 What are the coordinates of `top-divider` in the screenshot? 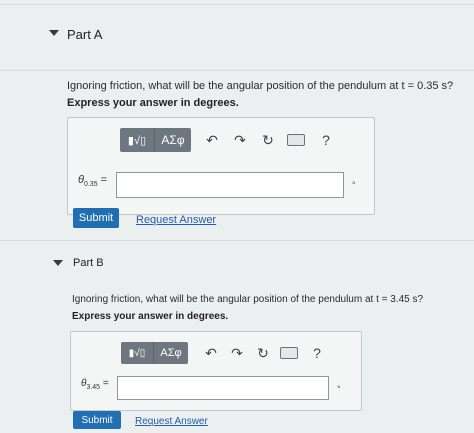 It's located at (237, 4).